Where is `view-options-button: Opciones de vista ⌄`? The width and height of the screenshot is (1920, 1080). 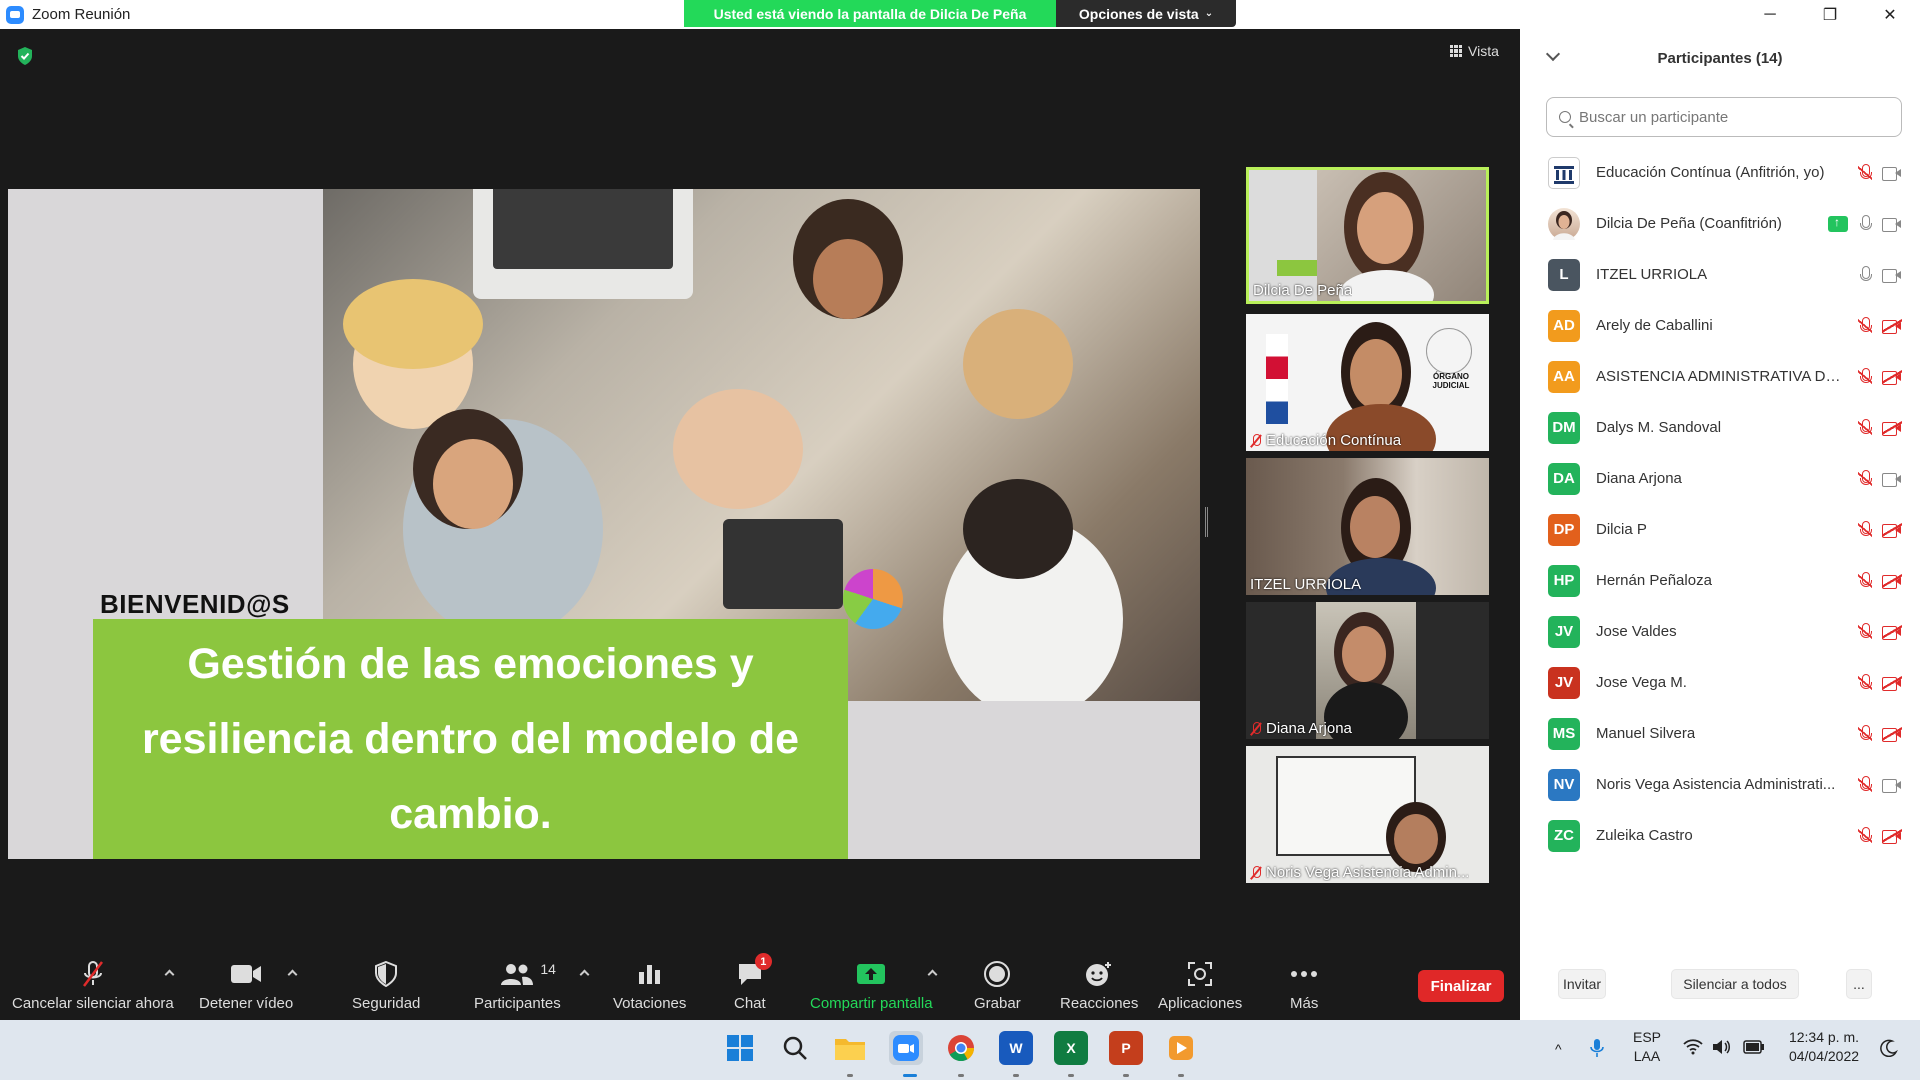 view-options-button: Opciones de vista ⌄ is located at coordinates (1146, 13).